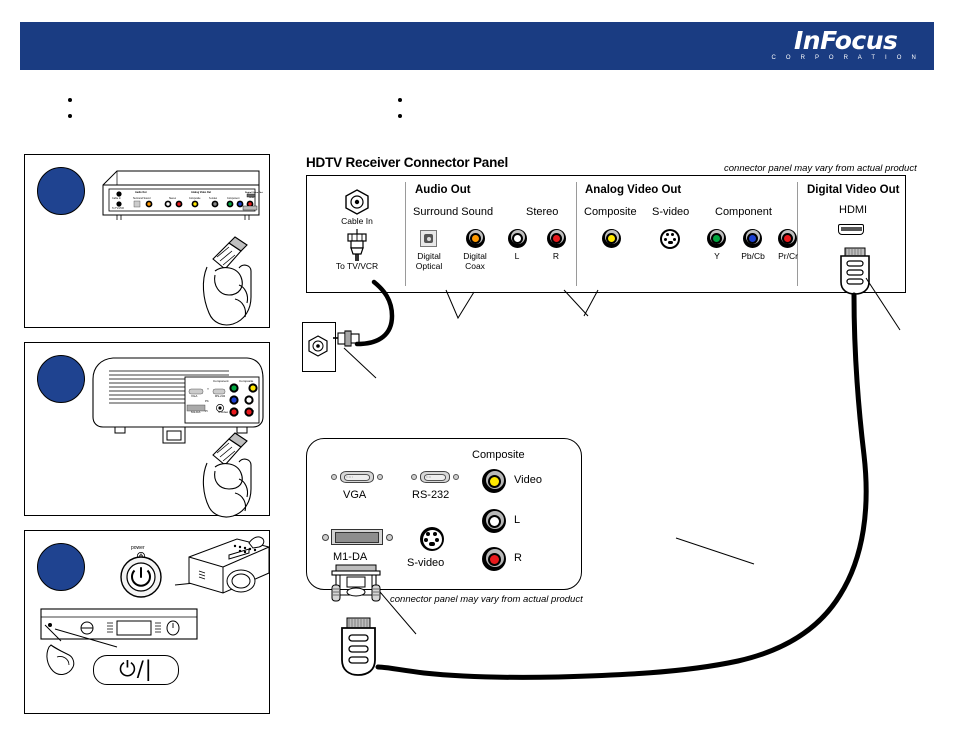 This screenshot has width=954, height=738. What do you see at coordinates (141, 192) in the screenshot?
I see `svg-text: Audio Out` at bounding box center [141, 192].